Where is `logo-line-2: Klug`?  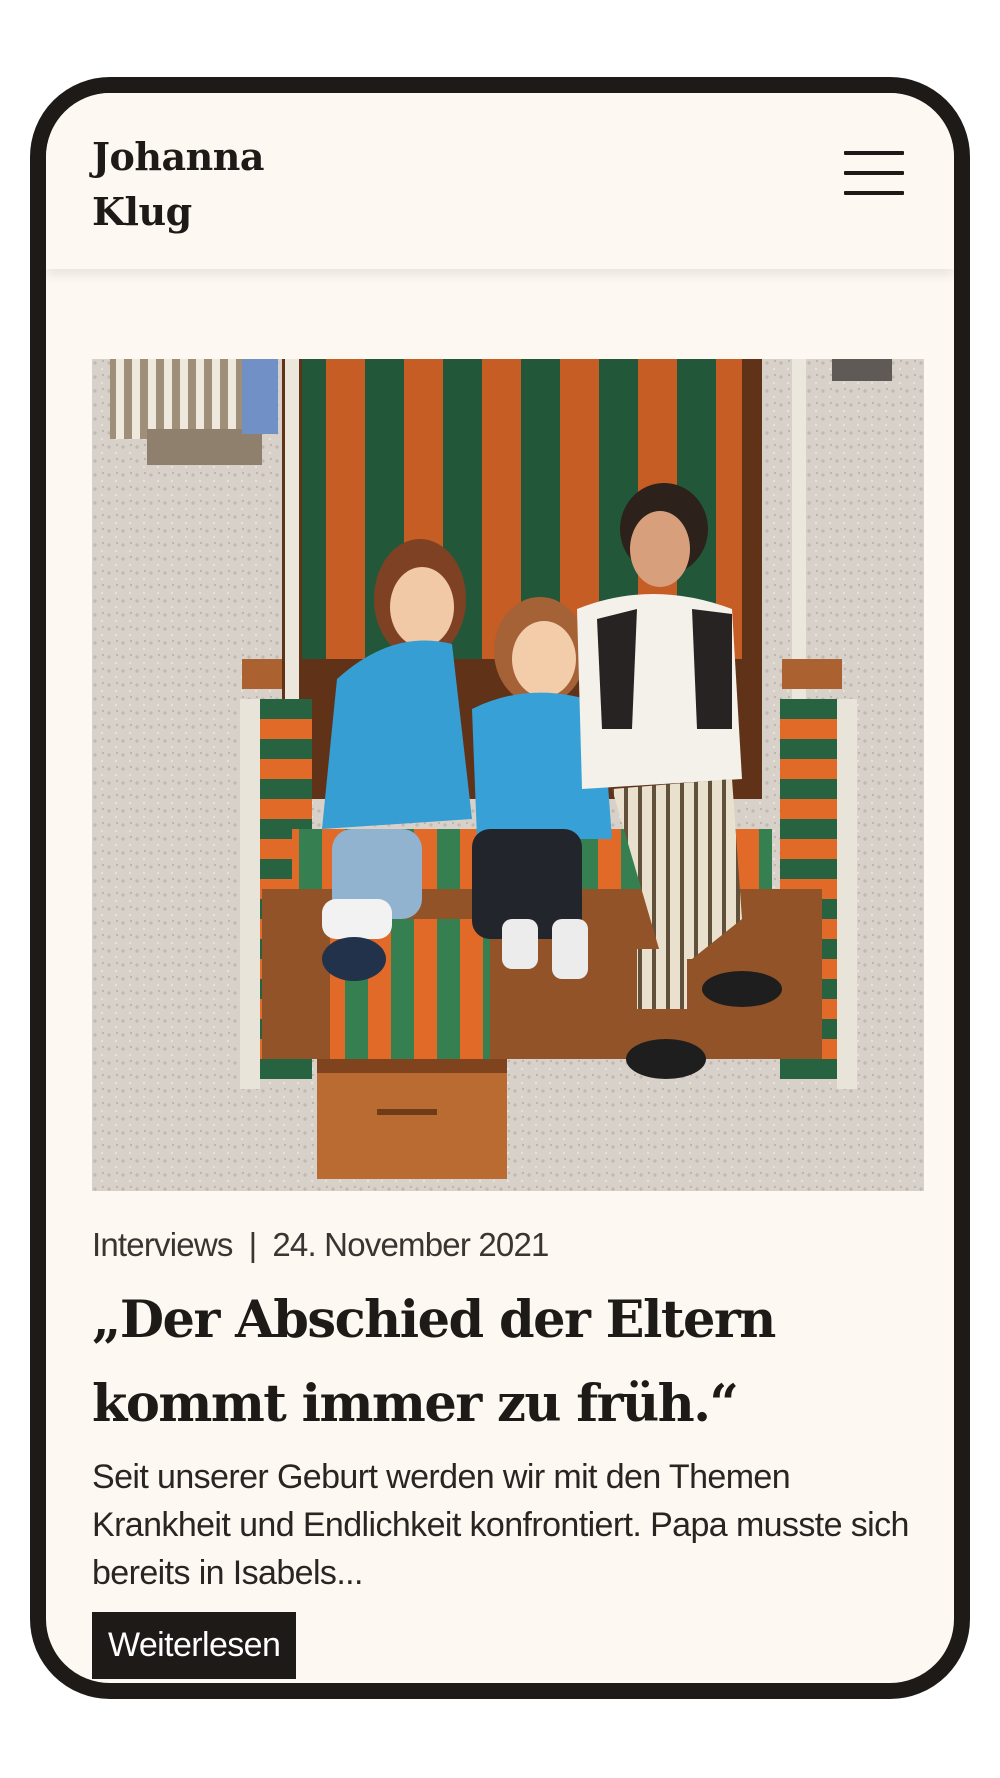
logo-line-2: Klug is located at coordinates (142, 211).